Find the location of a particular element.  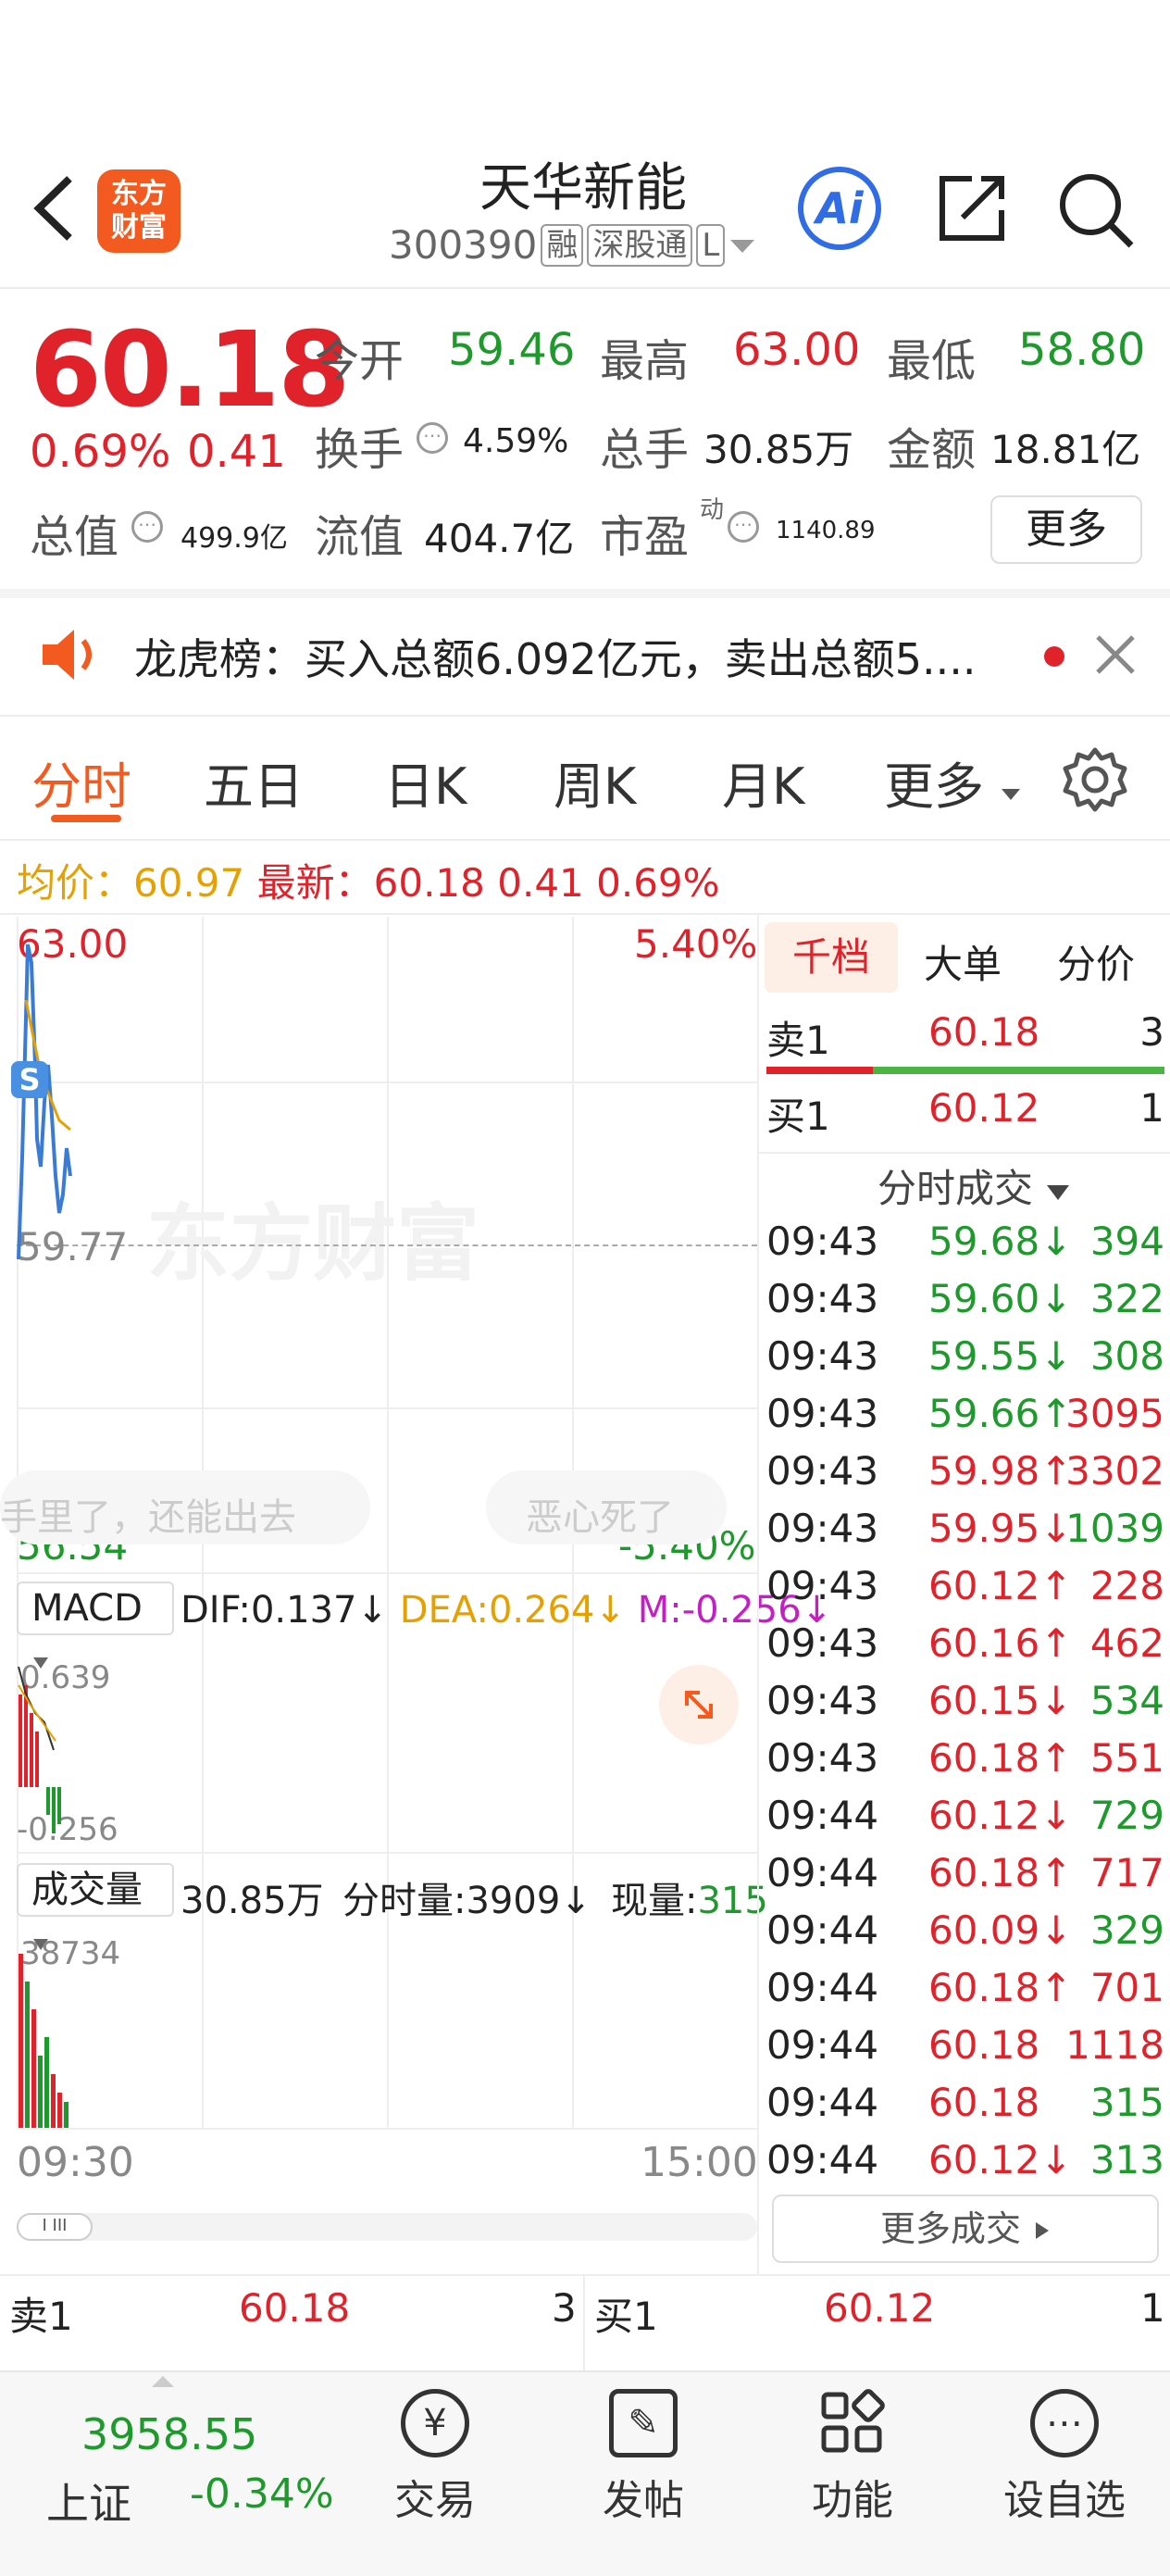

tab-5day: 五日 is located at coordinates (254, 782).